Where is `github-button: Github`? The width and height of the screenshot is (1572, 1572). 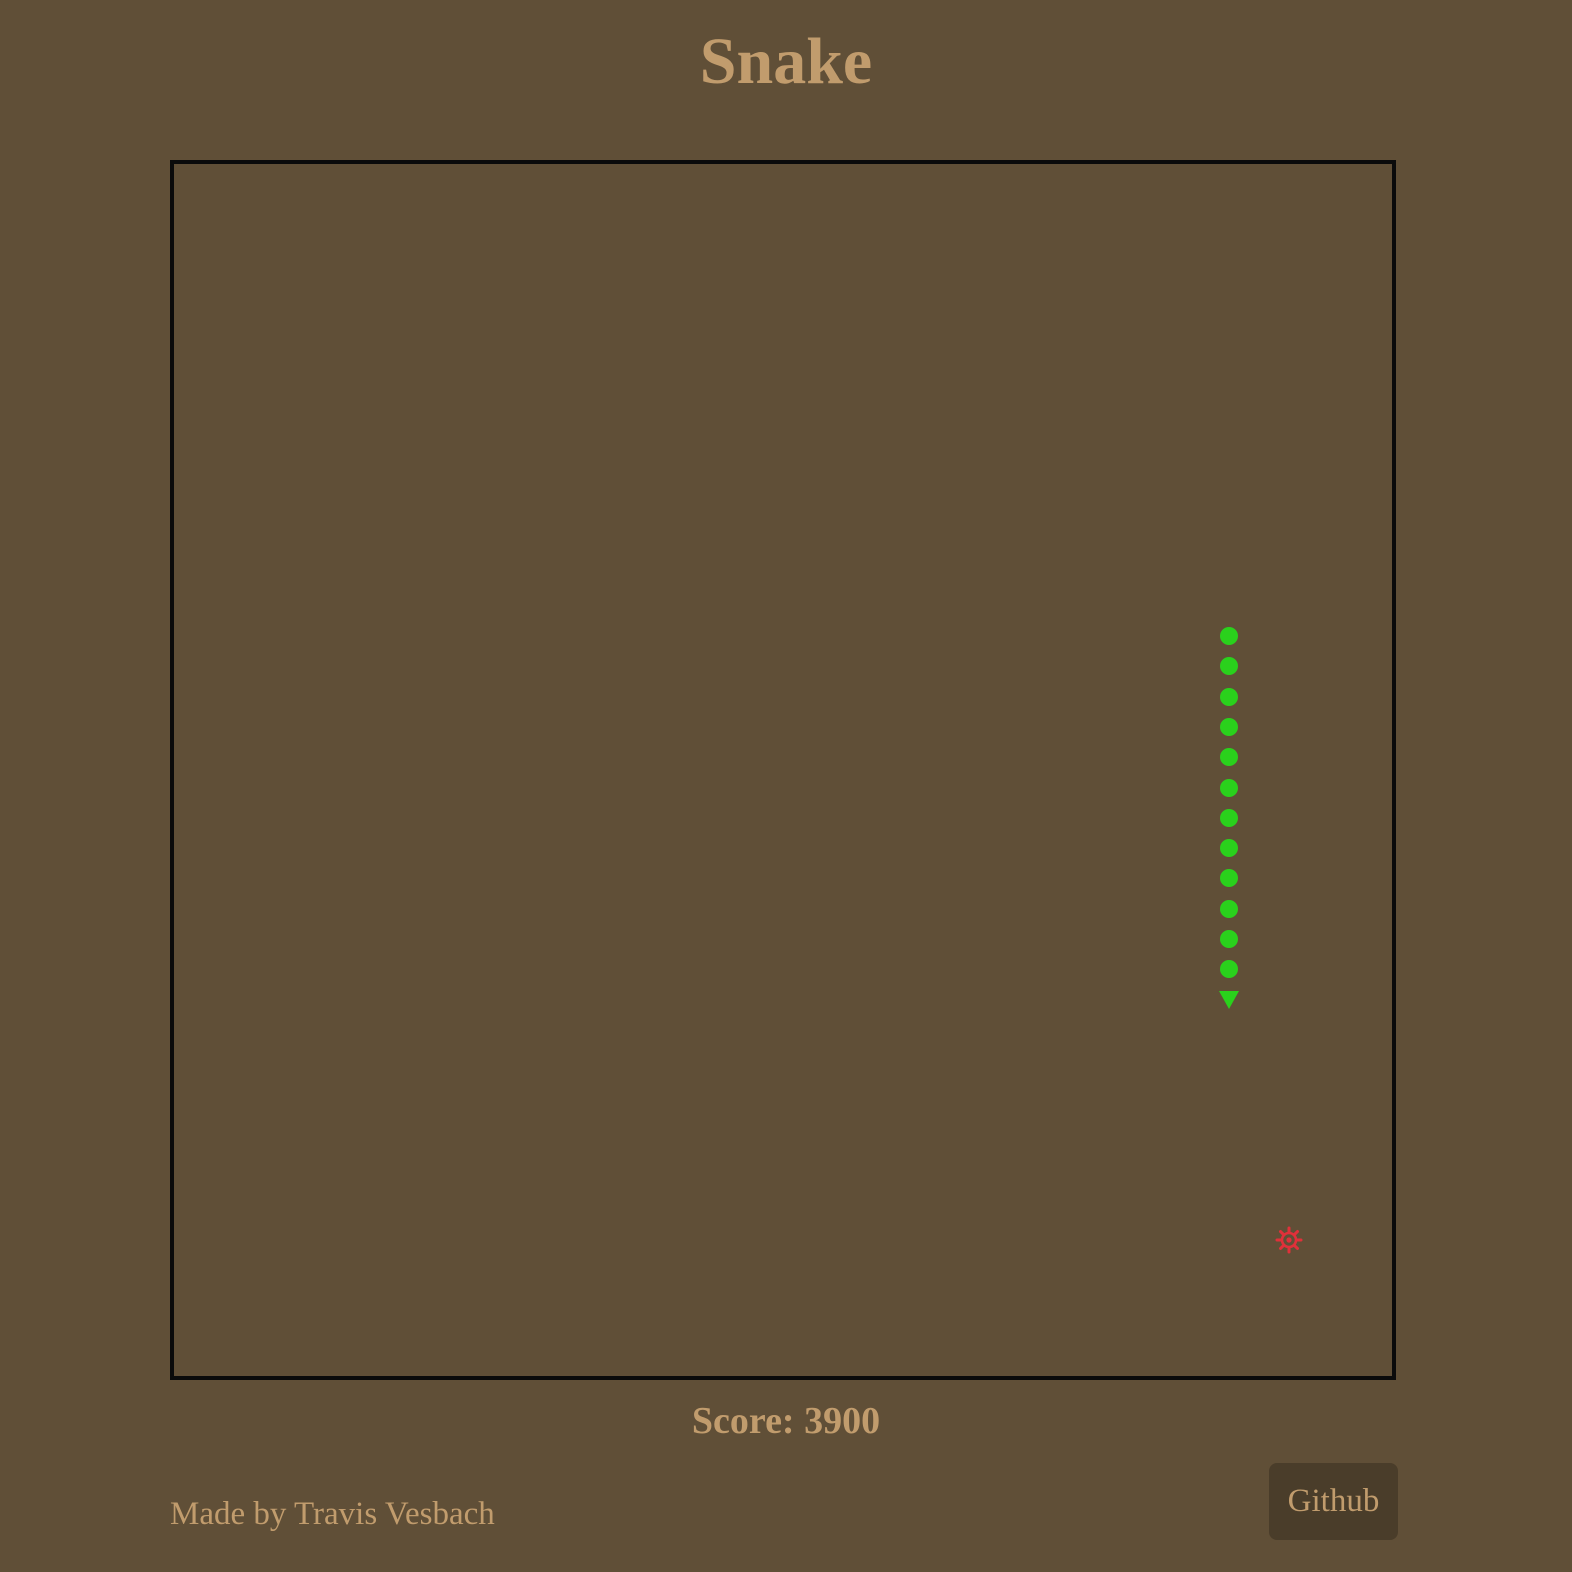 github-button: Github is located at coordinates (1333, 1501).